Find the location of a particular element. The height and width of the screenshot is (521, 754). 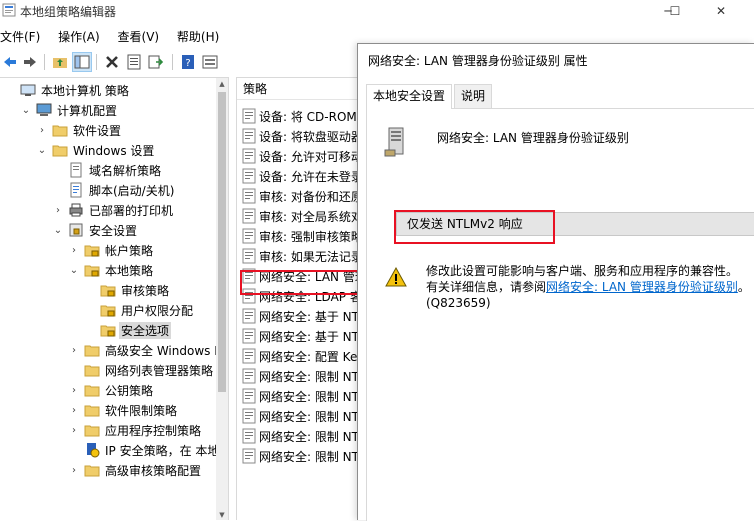

tree-item-label: 网络列表管理器策略 is located at coordinates (159, 370).